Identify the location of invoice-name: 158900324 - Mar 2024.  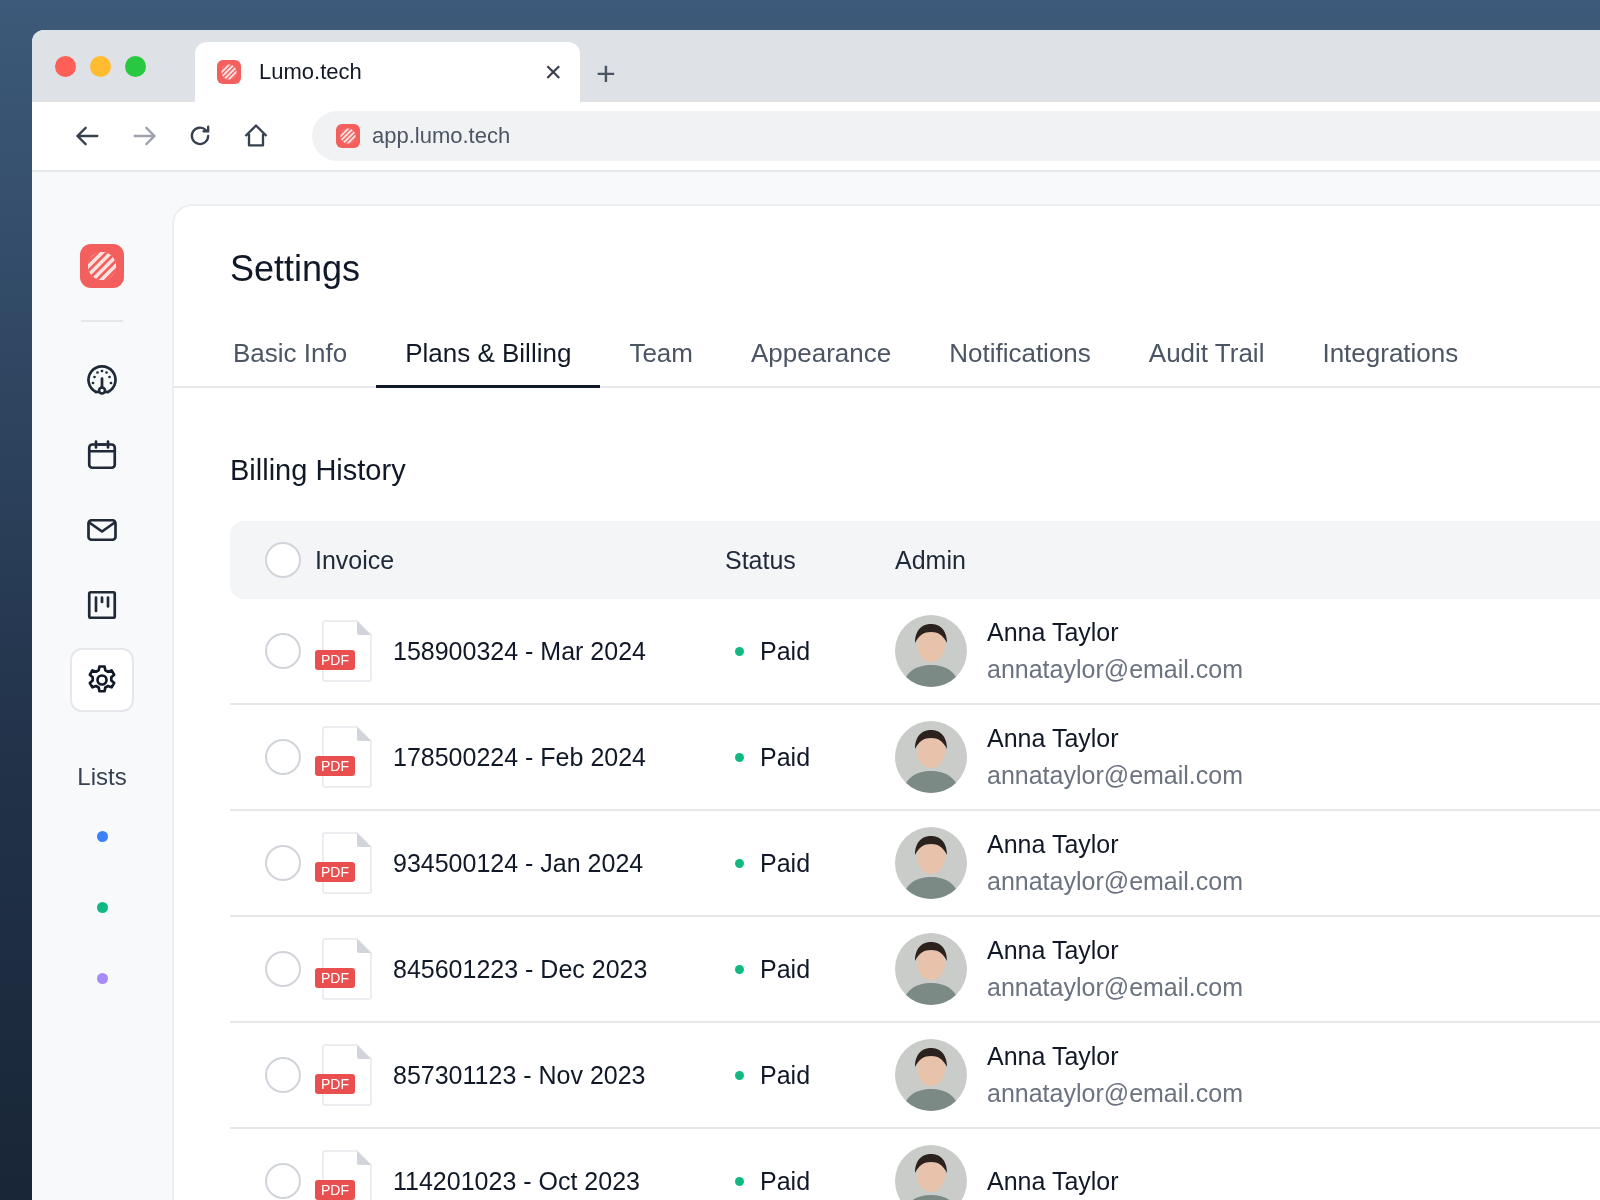
(519, 651).